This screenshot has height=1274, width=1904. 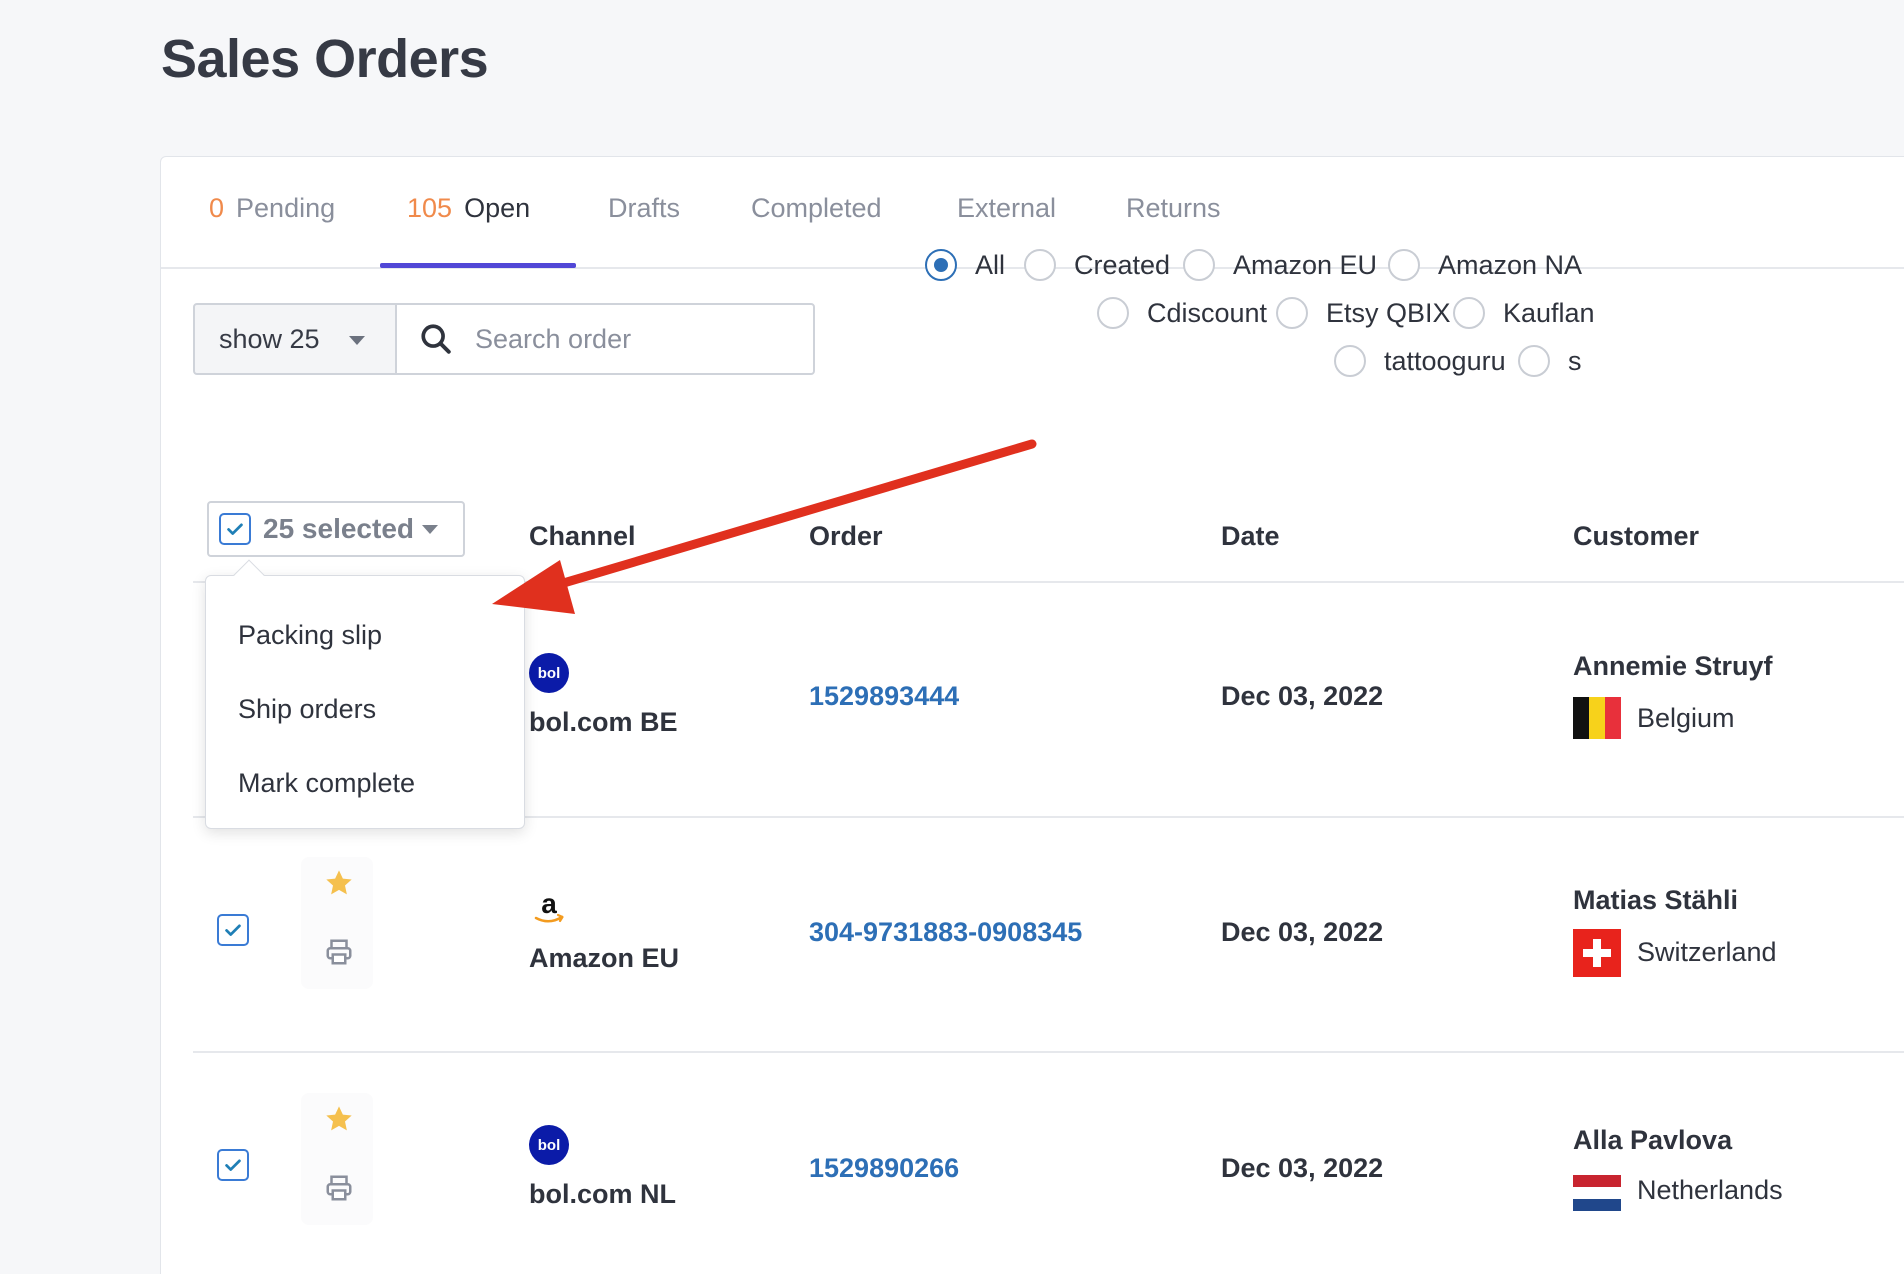 What do you see at coordinates (884, 1168) in the screenshot?
I see `order-link: 1529890266` at bounding box center [884, 1168].